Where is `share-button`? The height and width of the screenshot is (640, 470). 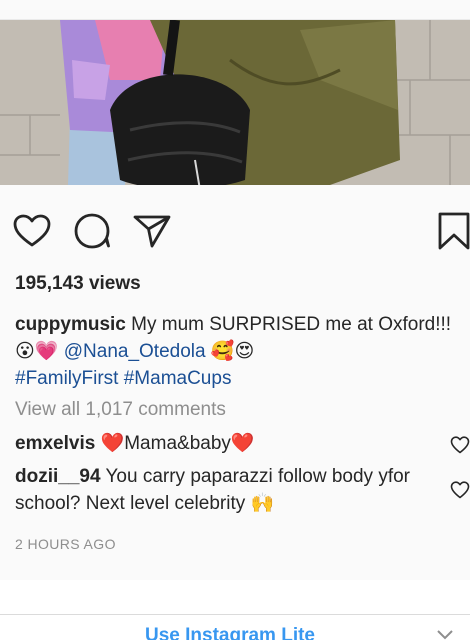
share-button is located at coordinates (152, 231).